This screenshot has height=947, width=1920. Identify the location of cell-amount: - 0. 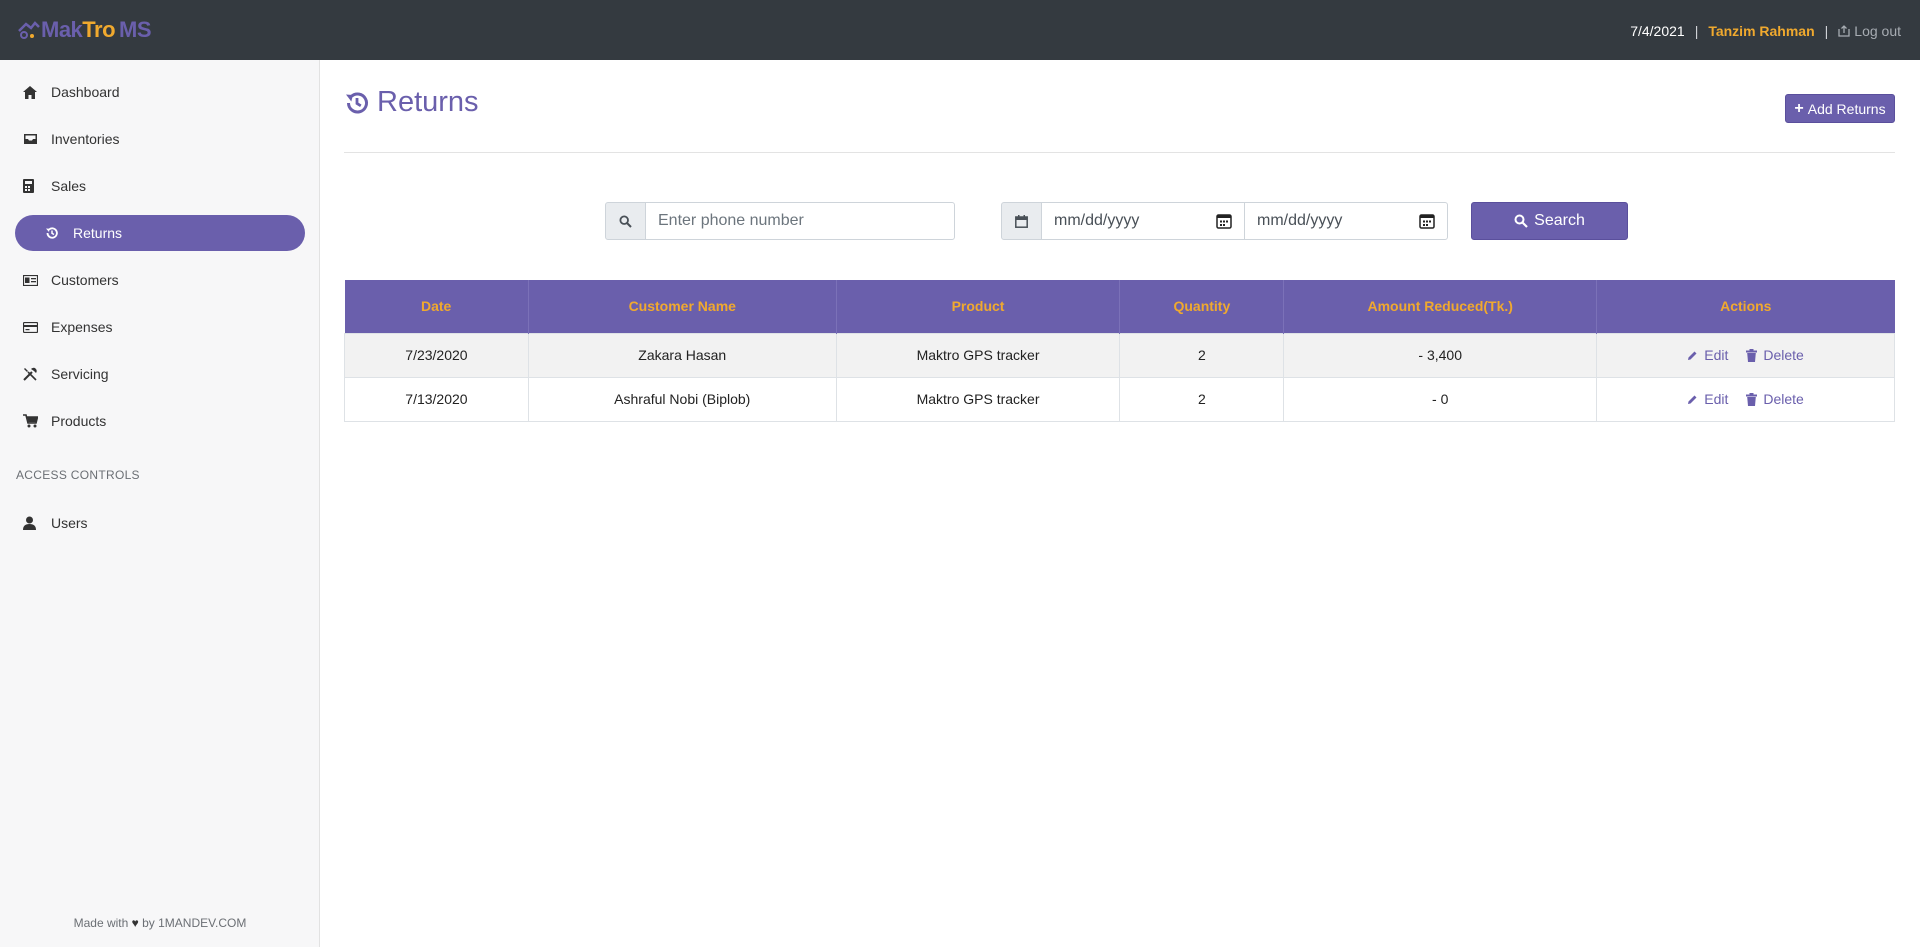
(1440, 399).